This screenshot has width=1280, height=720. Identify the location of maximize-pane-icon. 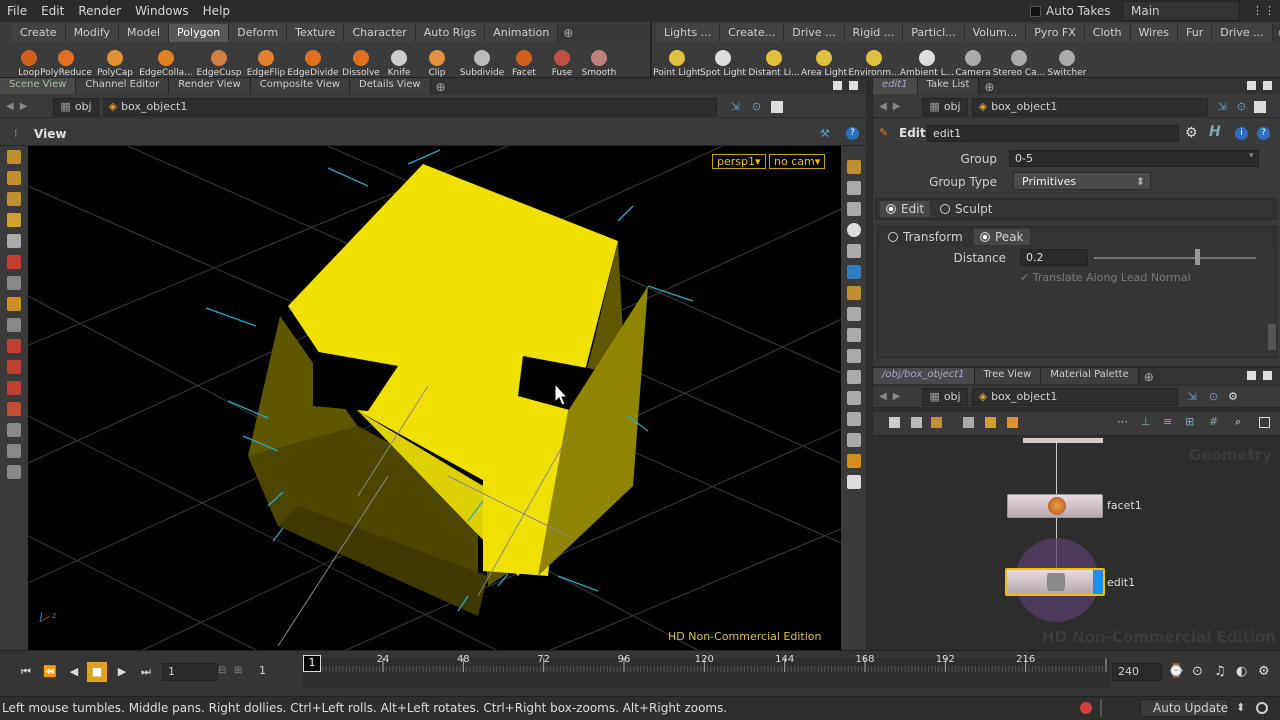
(1251, 375).